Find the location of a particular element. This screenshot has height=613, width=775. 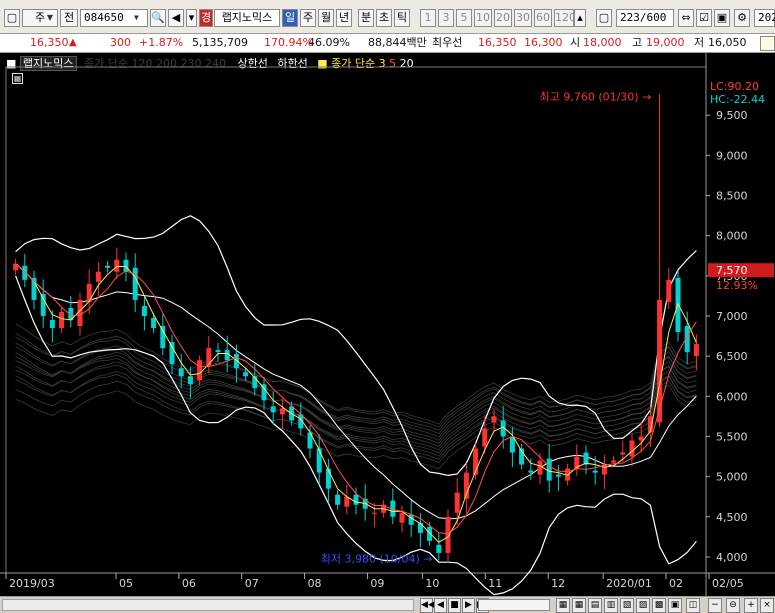

bar-count-input: 223/600 is located at coordinates (645, 18).